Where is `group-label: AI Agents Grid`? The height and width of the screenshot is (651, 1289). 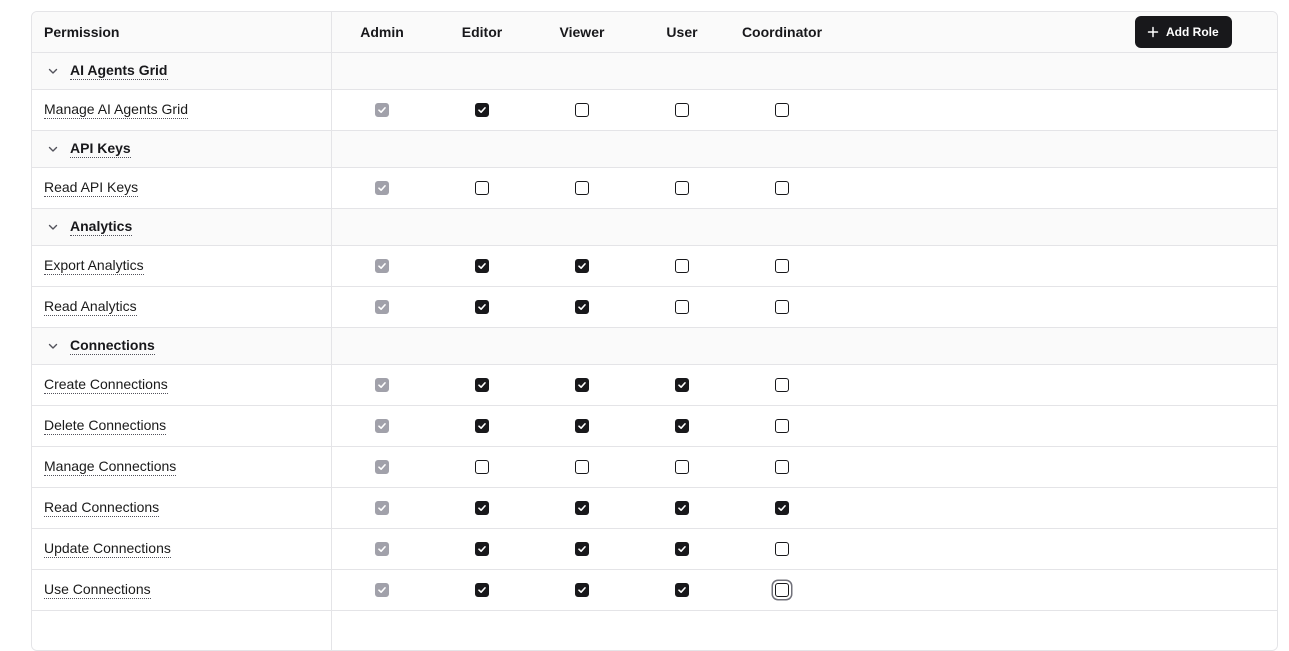 group-label: AI Agents Grid is located at coordinates (119, 71).